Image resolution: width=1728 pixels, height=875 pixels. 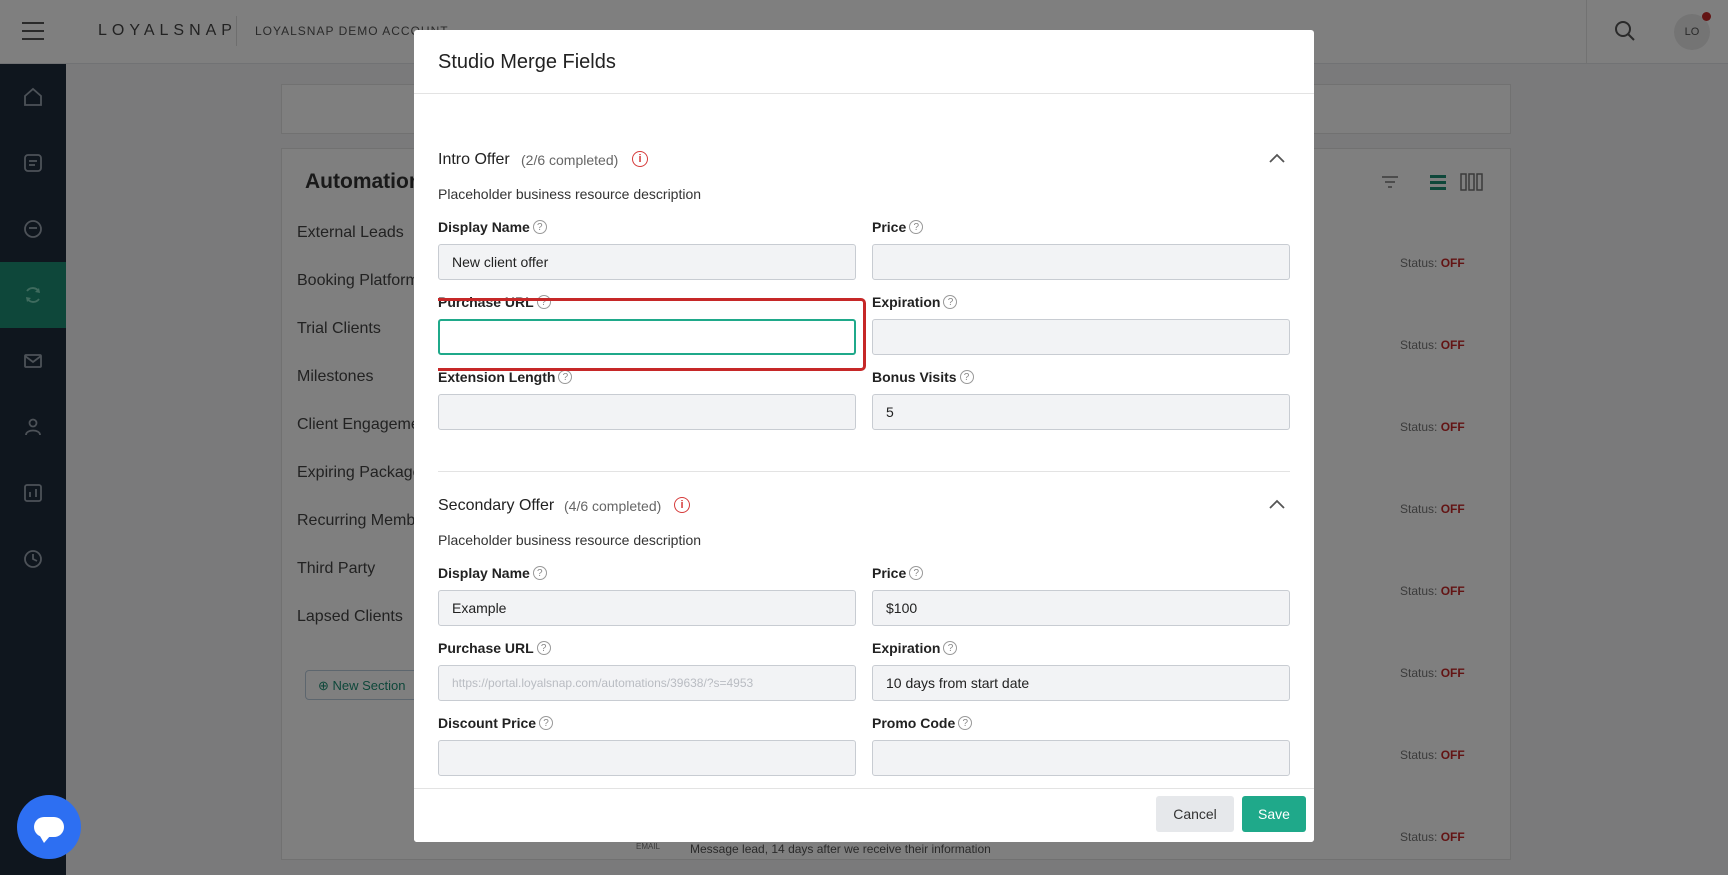 I want to click on field-label-text: Promo Code, so click(x=914, y=723).